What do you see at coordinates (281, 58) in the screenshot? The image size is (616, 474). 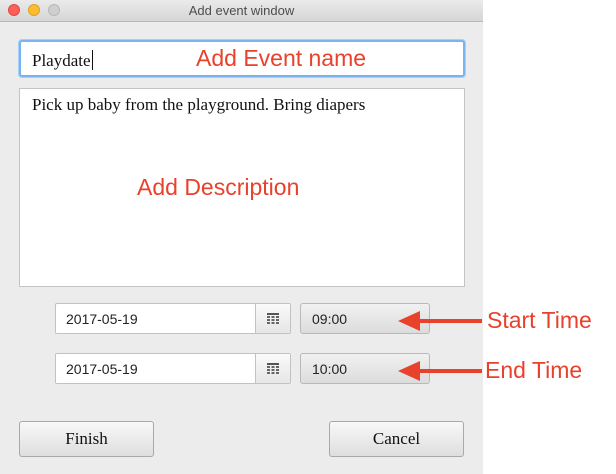 I see `annotation-event-name: Add Event name` at bounding box center [281, 58].